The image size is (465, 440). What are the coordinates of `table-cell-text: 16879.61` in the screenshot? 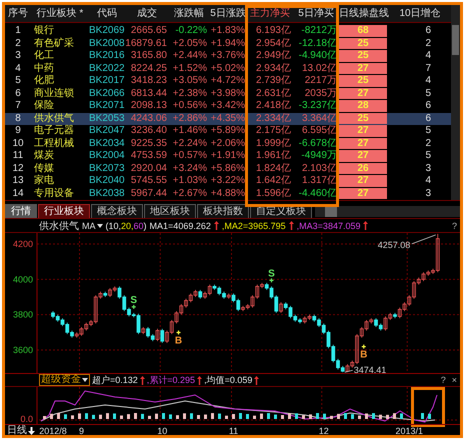 It's located at (146, 44).